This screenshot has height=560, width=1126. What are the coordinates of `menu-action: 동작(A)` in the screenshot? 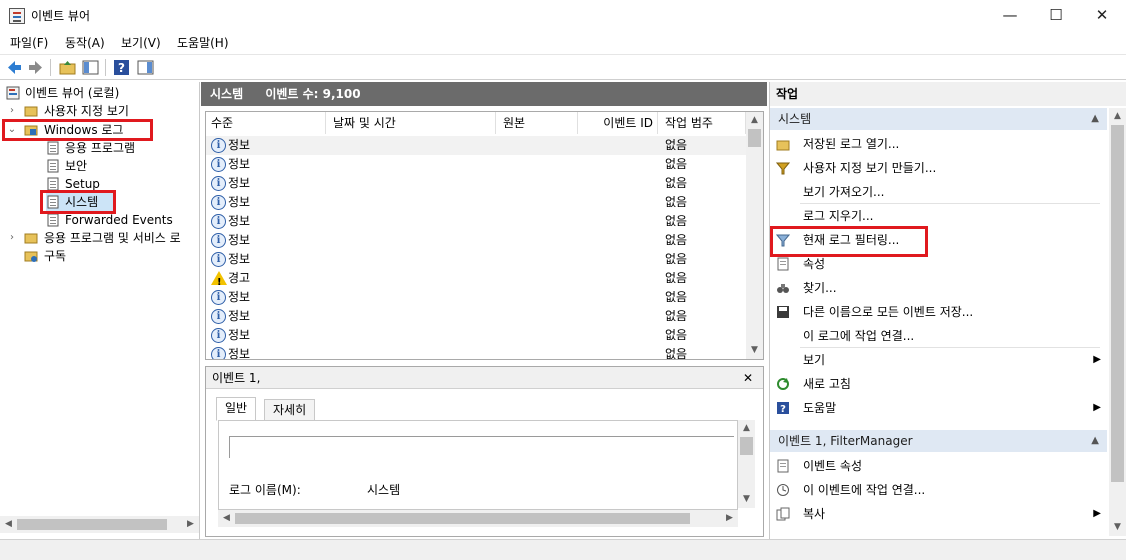 It's located at (85, 42).